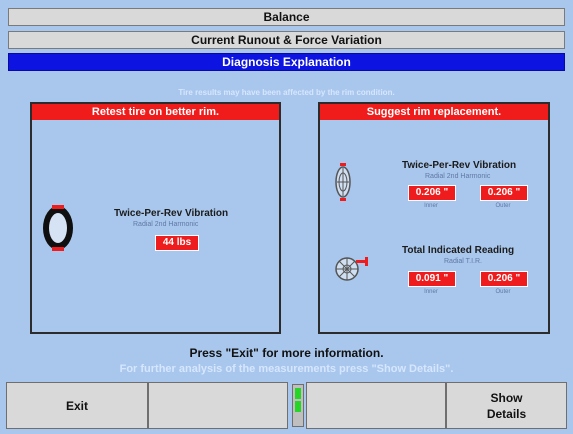 This screenshot has height=434, width=573. I want to click on vibration-value: 44 lbs, so click(177, 243).